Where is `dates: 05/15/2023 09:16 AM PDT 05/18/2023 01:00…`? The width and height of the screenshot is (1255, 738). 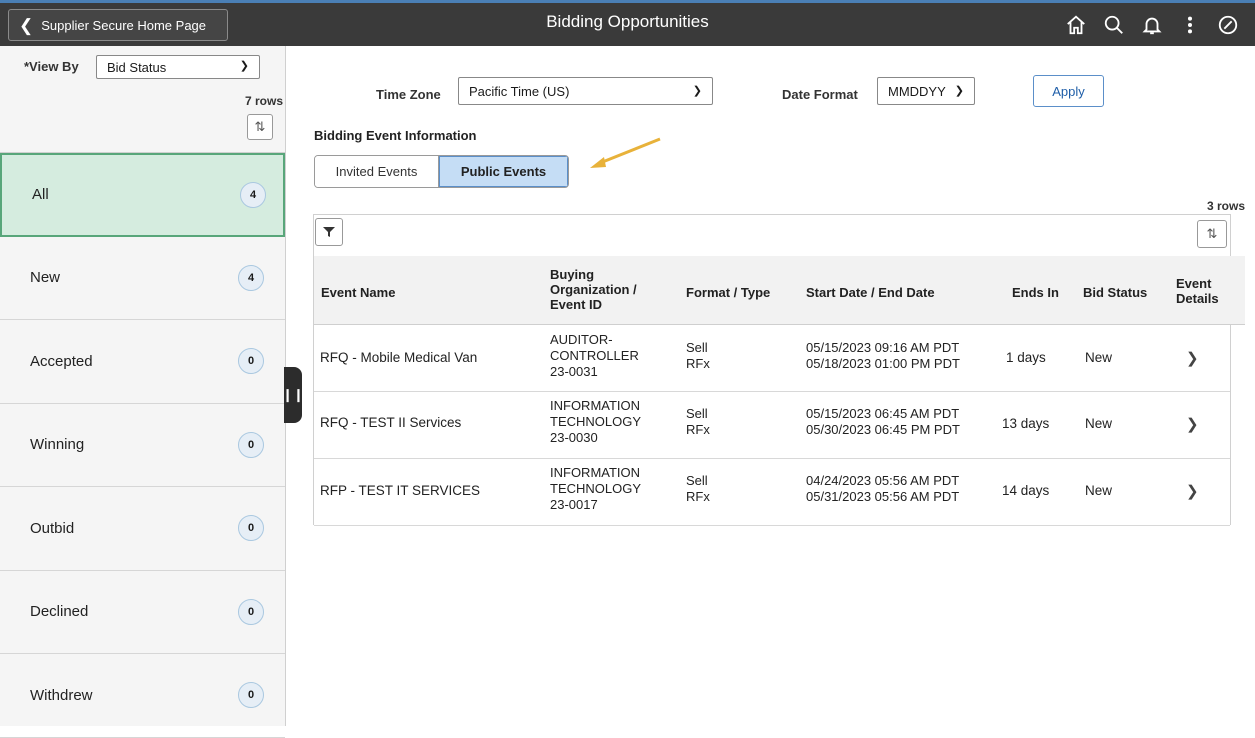
dates: 05/15/2023 09:16 AM PDT 05/18/2023 01:00… is located at coordinates (883, 356).